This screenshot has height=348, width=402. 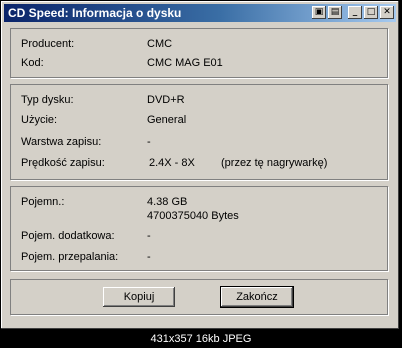 I want to click on producer-value: CMC, so click(x=160, y=44).